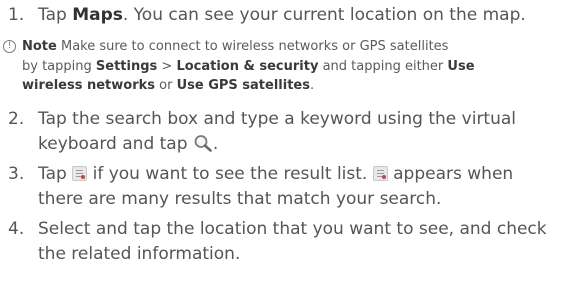  What do you see at coordinates (311, 146) in the screenshot?
I see `step-2-line-2: keyboard and tap .` at bounding box center [311, 146].